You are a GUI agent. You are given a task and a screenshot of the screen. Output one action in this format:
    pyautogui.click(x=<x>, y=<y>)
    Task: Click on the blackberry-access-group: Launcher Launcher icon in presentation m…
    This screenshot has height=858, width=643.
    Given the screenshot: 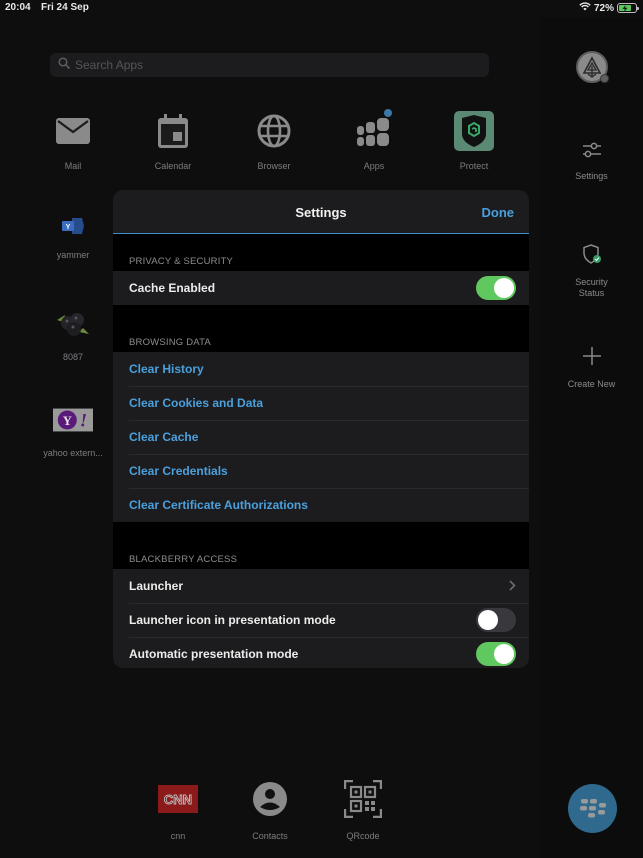 What is the action you would take?
    pyautogui.click(x=321, y=618)
    